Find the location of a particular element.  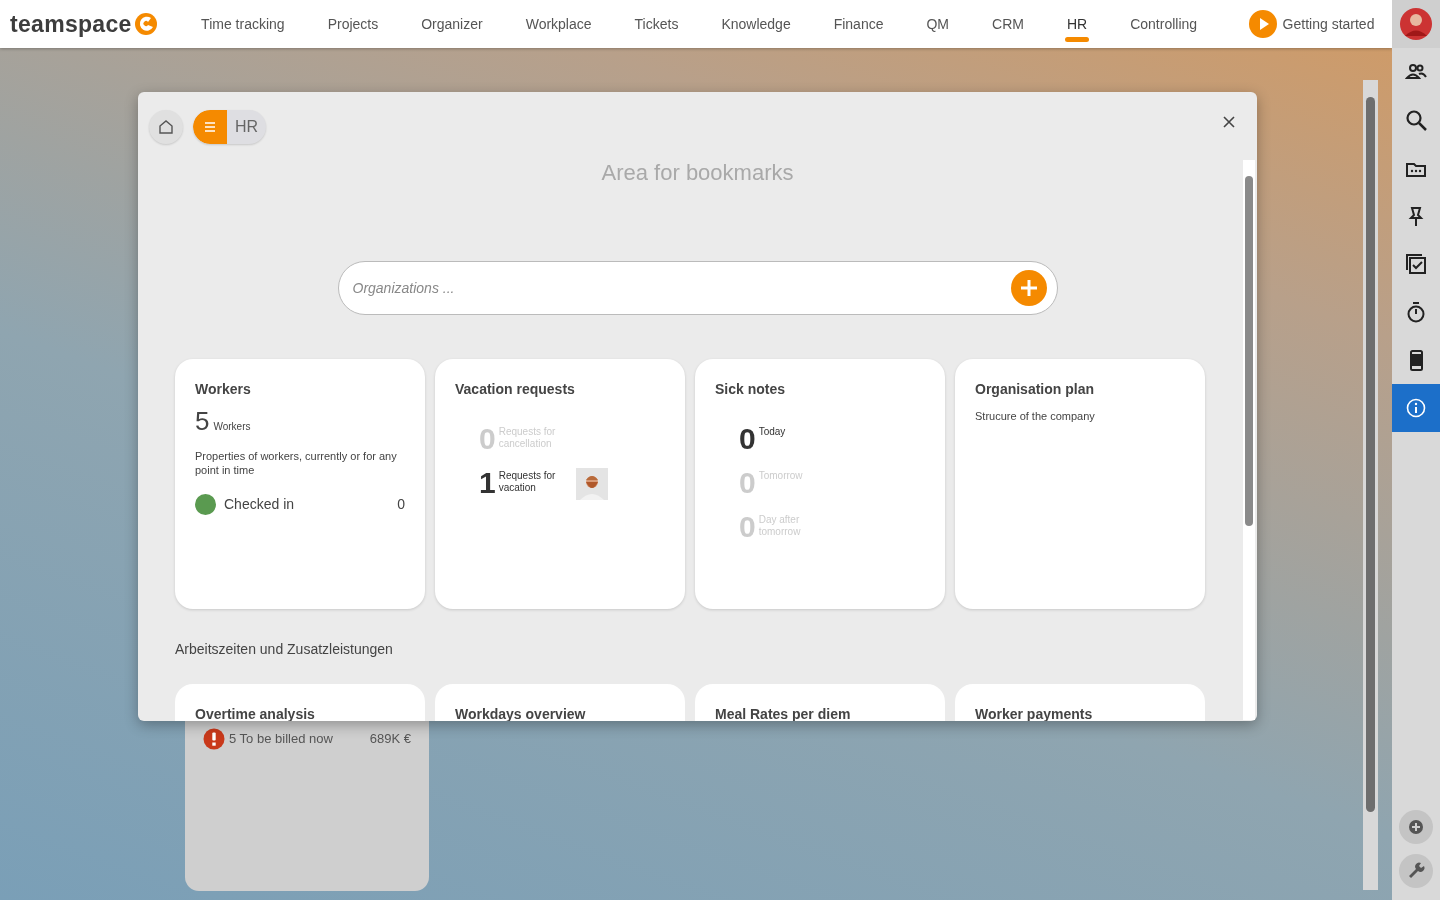

count-label: Today is located at coordinates (772, 432).